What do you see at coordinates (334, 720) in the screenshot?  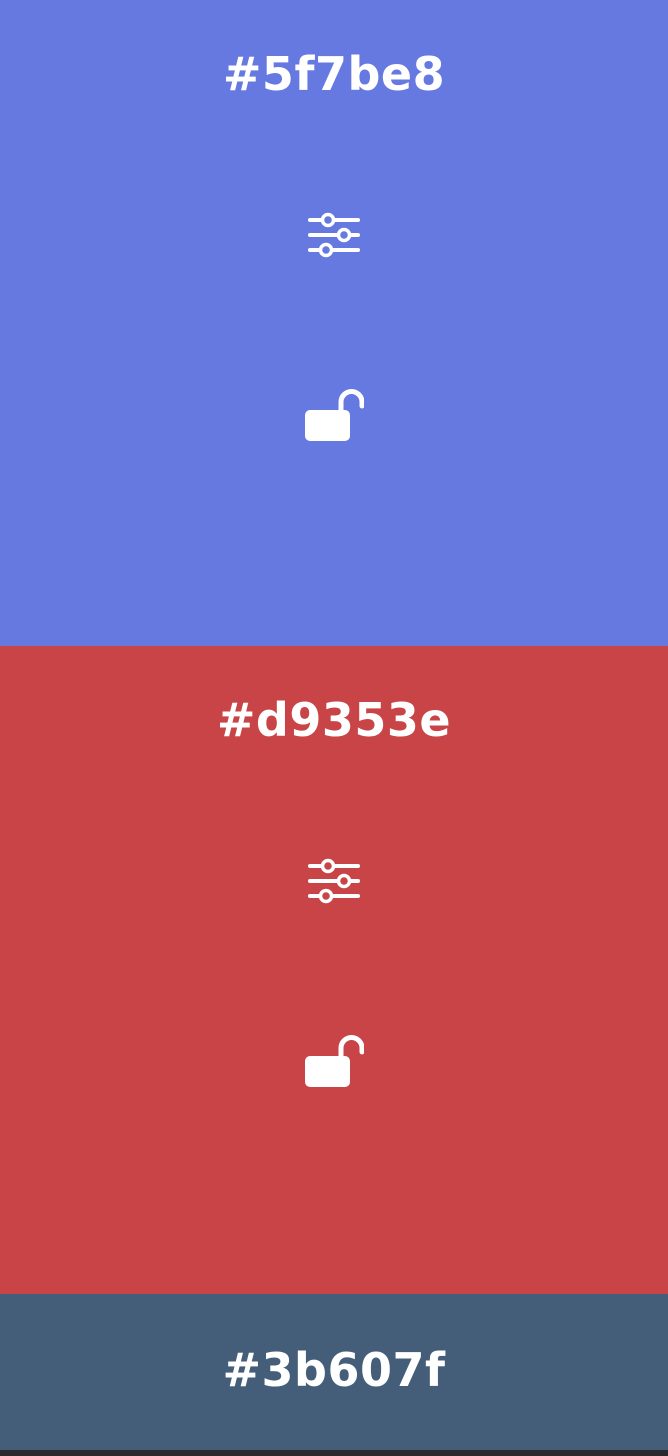 I see `hex-code-label: #d9353e` at bounding box center [334, 720].